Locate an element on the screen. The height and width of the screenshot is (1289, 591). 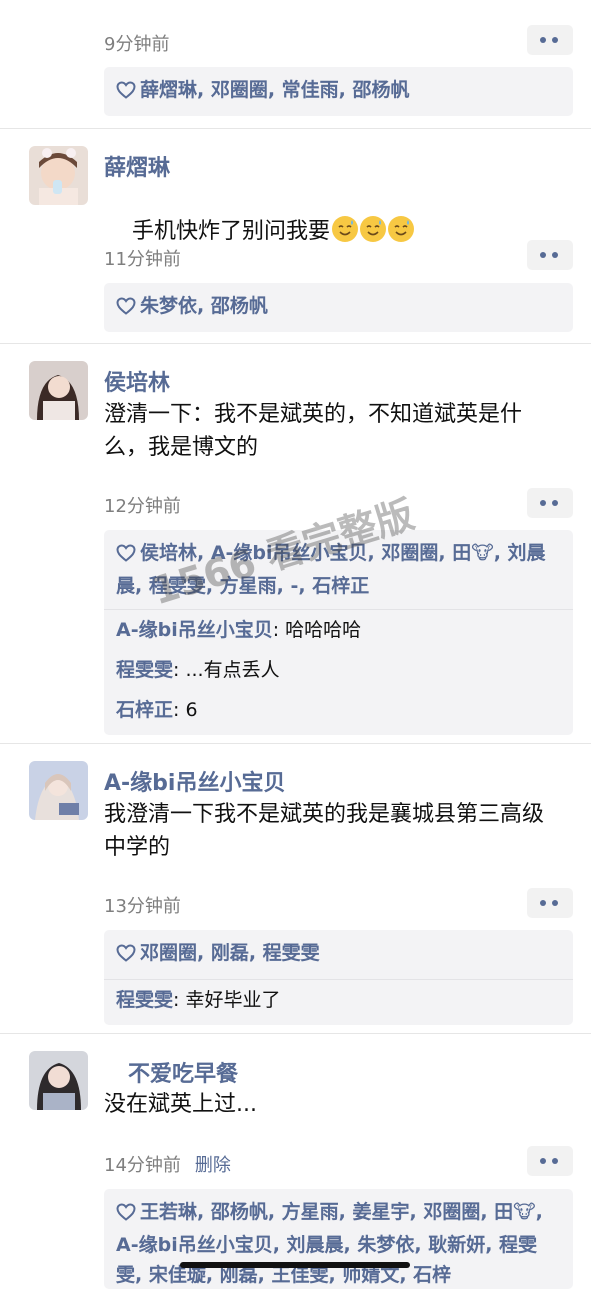
author-name: 薛熠琳 is located at coordinates (137, 166).